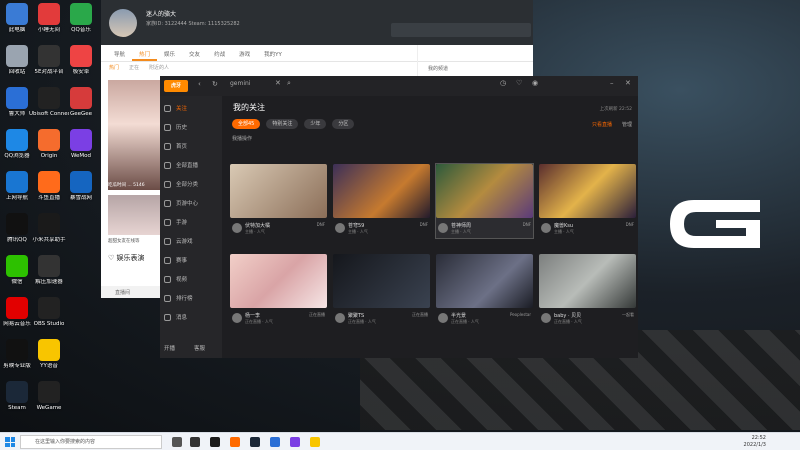 The image size is (800, 450). Describe the element at coordinates (755, 442) in the screenshot. I see `system-clock: 22:52 2022/1/3` at that location.